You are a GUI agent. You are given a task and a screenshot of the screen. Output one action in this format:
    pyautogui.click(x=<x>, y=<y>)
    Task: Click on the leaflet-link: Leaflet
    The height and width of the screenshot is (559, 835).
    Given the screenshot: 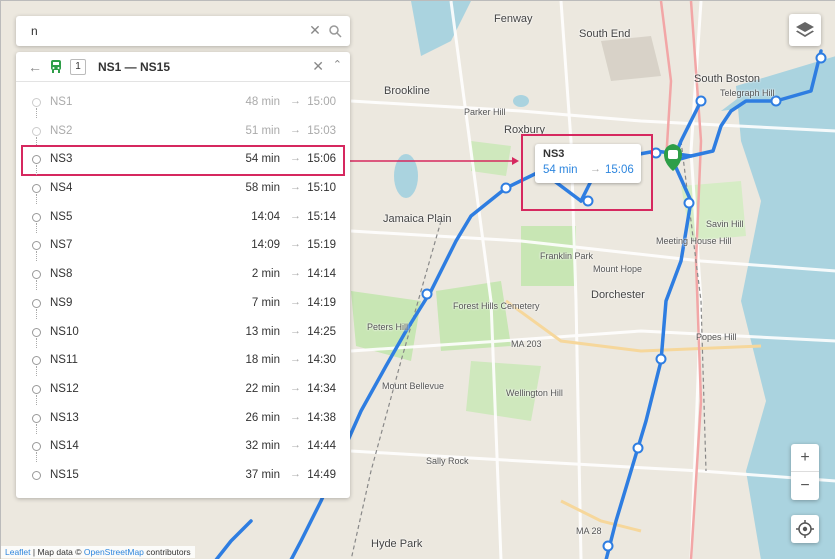 What is the action you would take?
    pyautogui.click(x=18, y=552)
    